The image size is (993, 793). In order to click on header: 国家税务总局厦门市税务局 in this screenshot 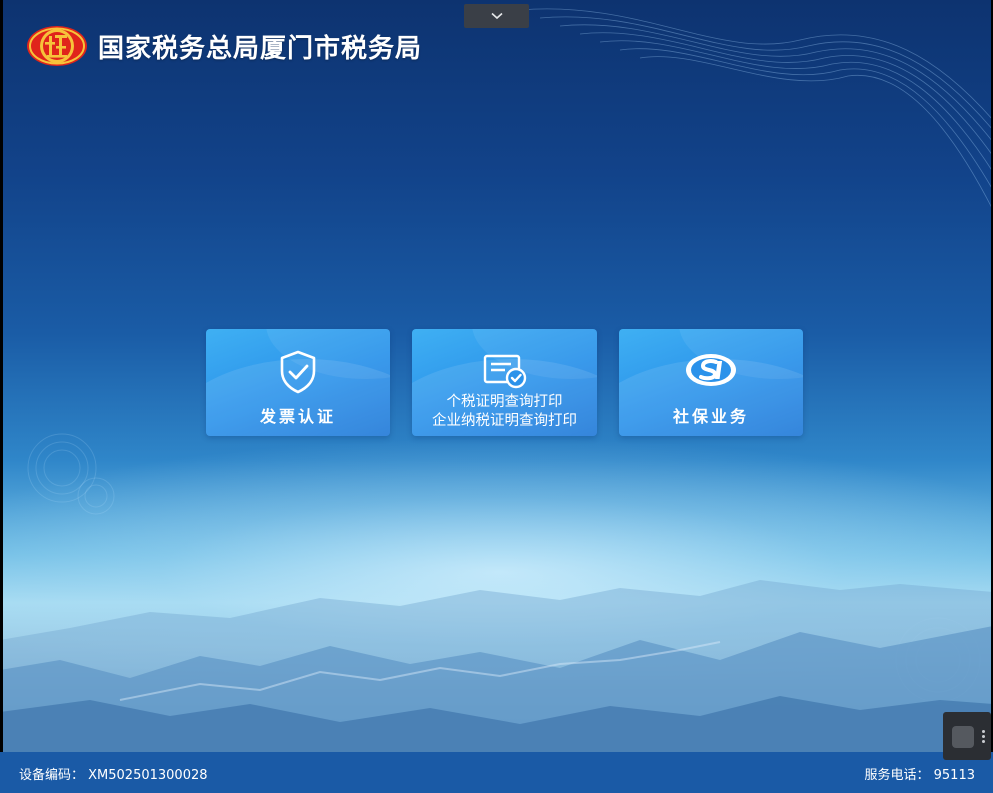, I will do `click(224, 46)`.